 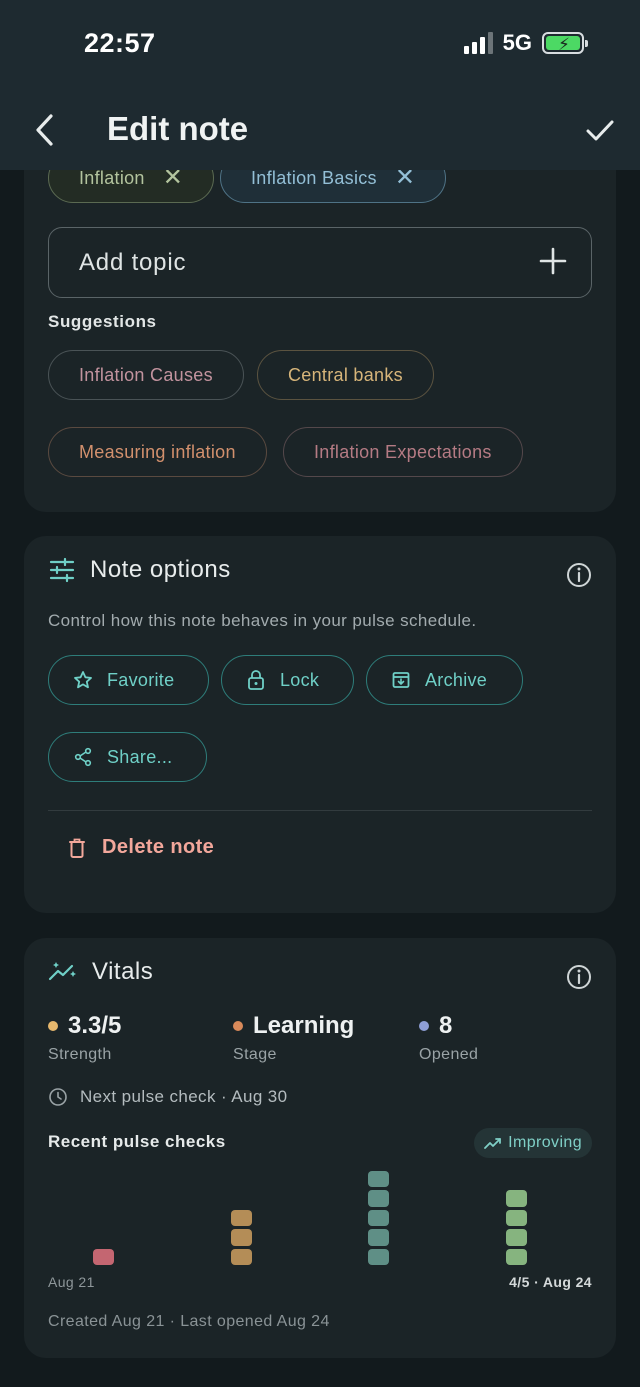 What do you see at coordinates (424, 1026) in the screenshot?
I see `opened-dot` at bounding box center [424, 1026].